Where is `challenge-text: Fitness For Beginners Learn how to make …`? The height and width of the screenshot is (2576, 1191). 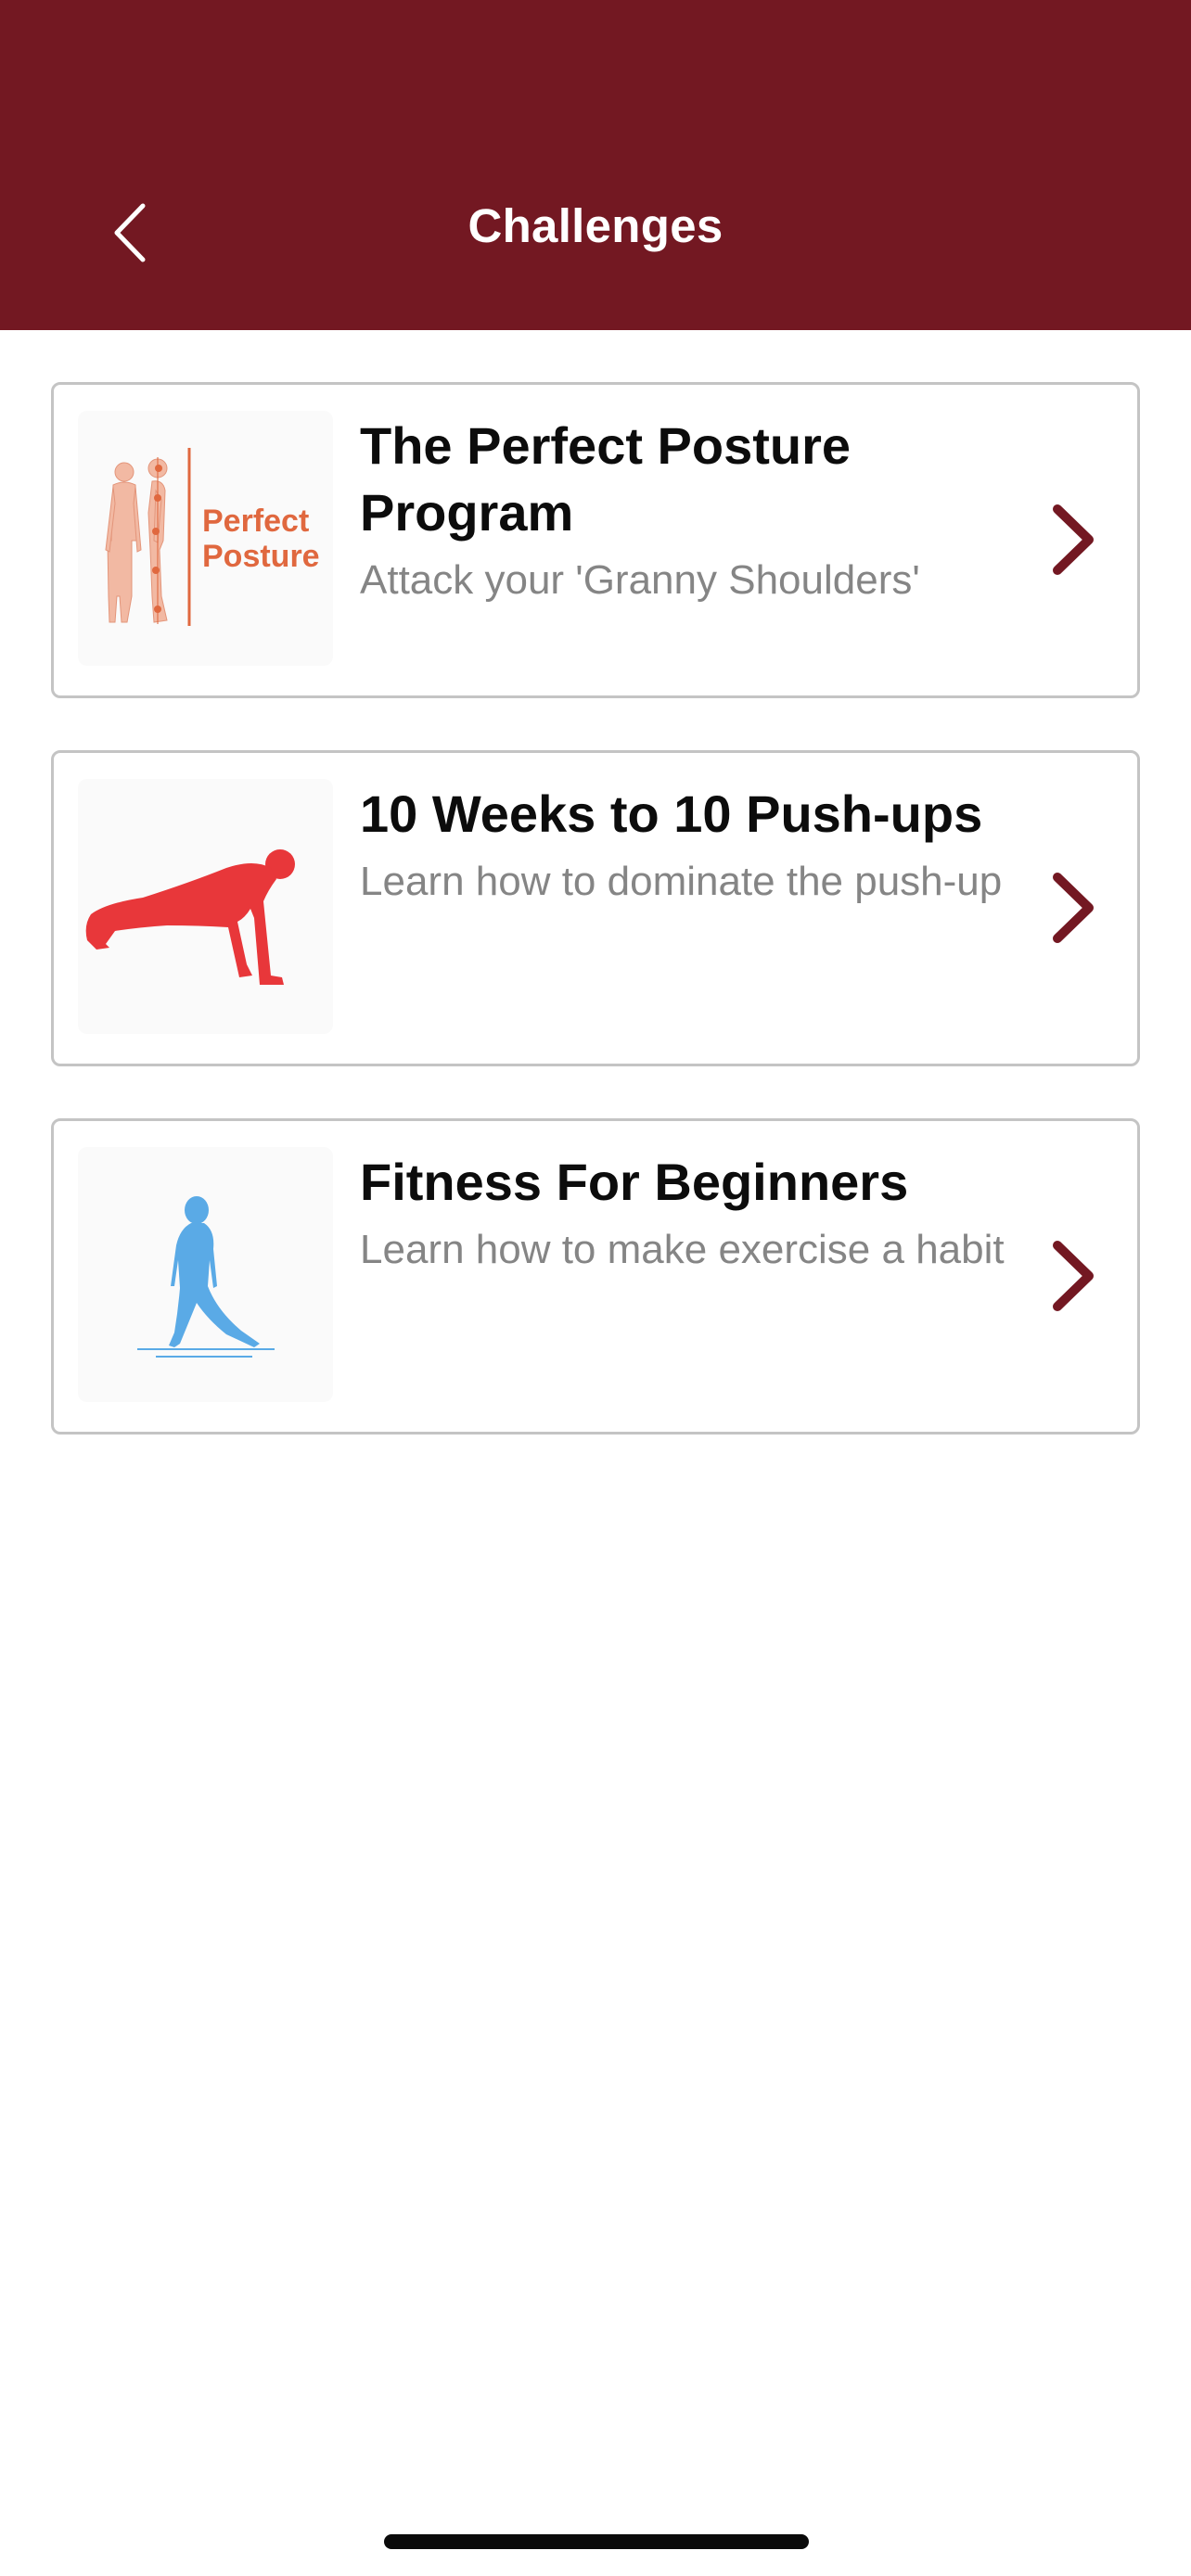
challenge-text: Fitness For Beginners Learn how to make … is located at coordinates (684, 1213).